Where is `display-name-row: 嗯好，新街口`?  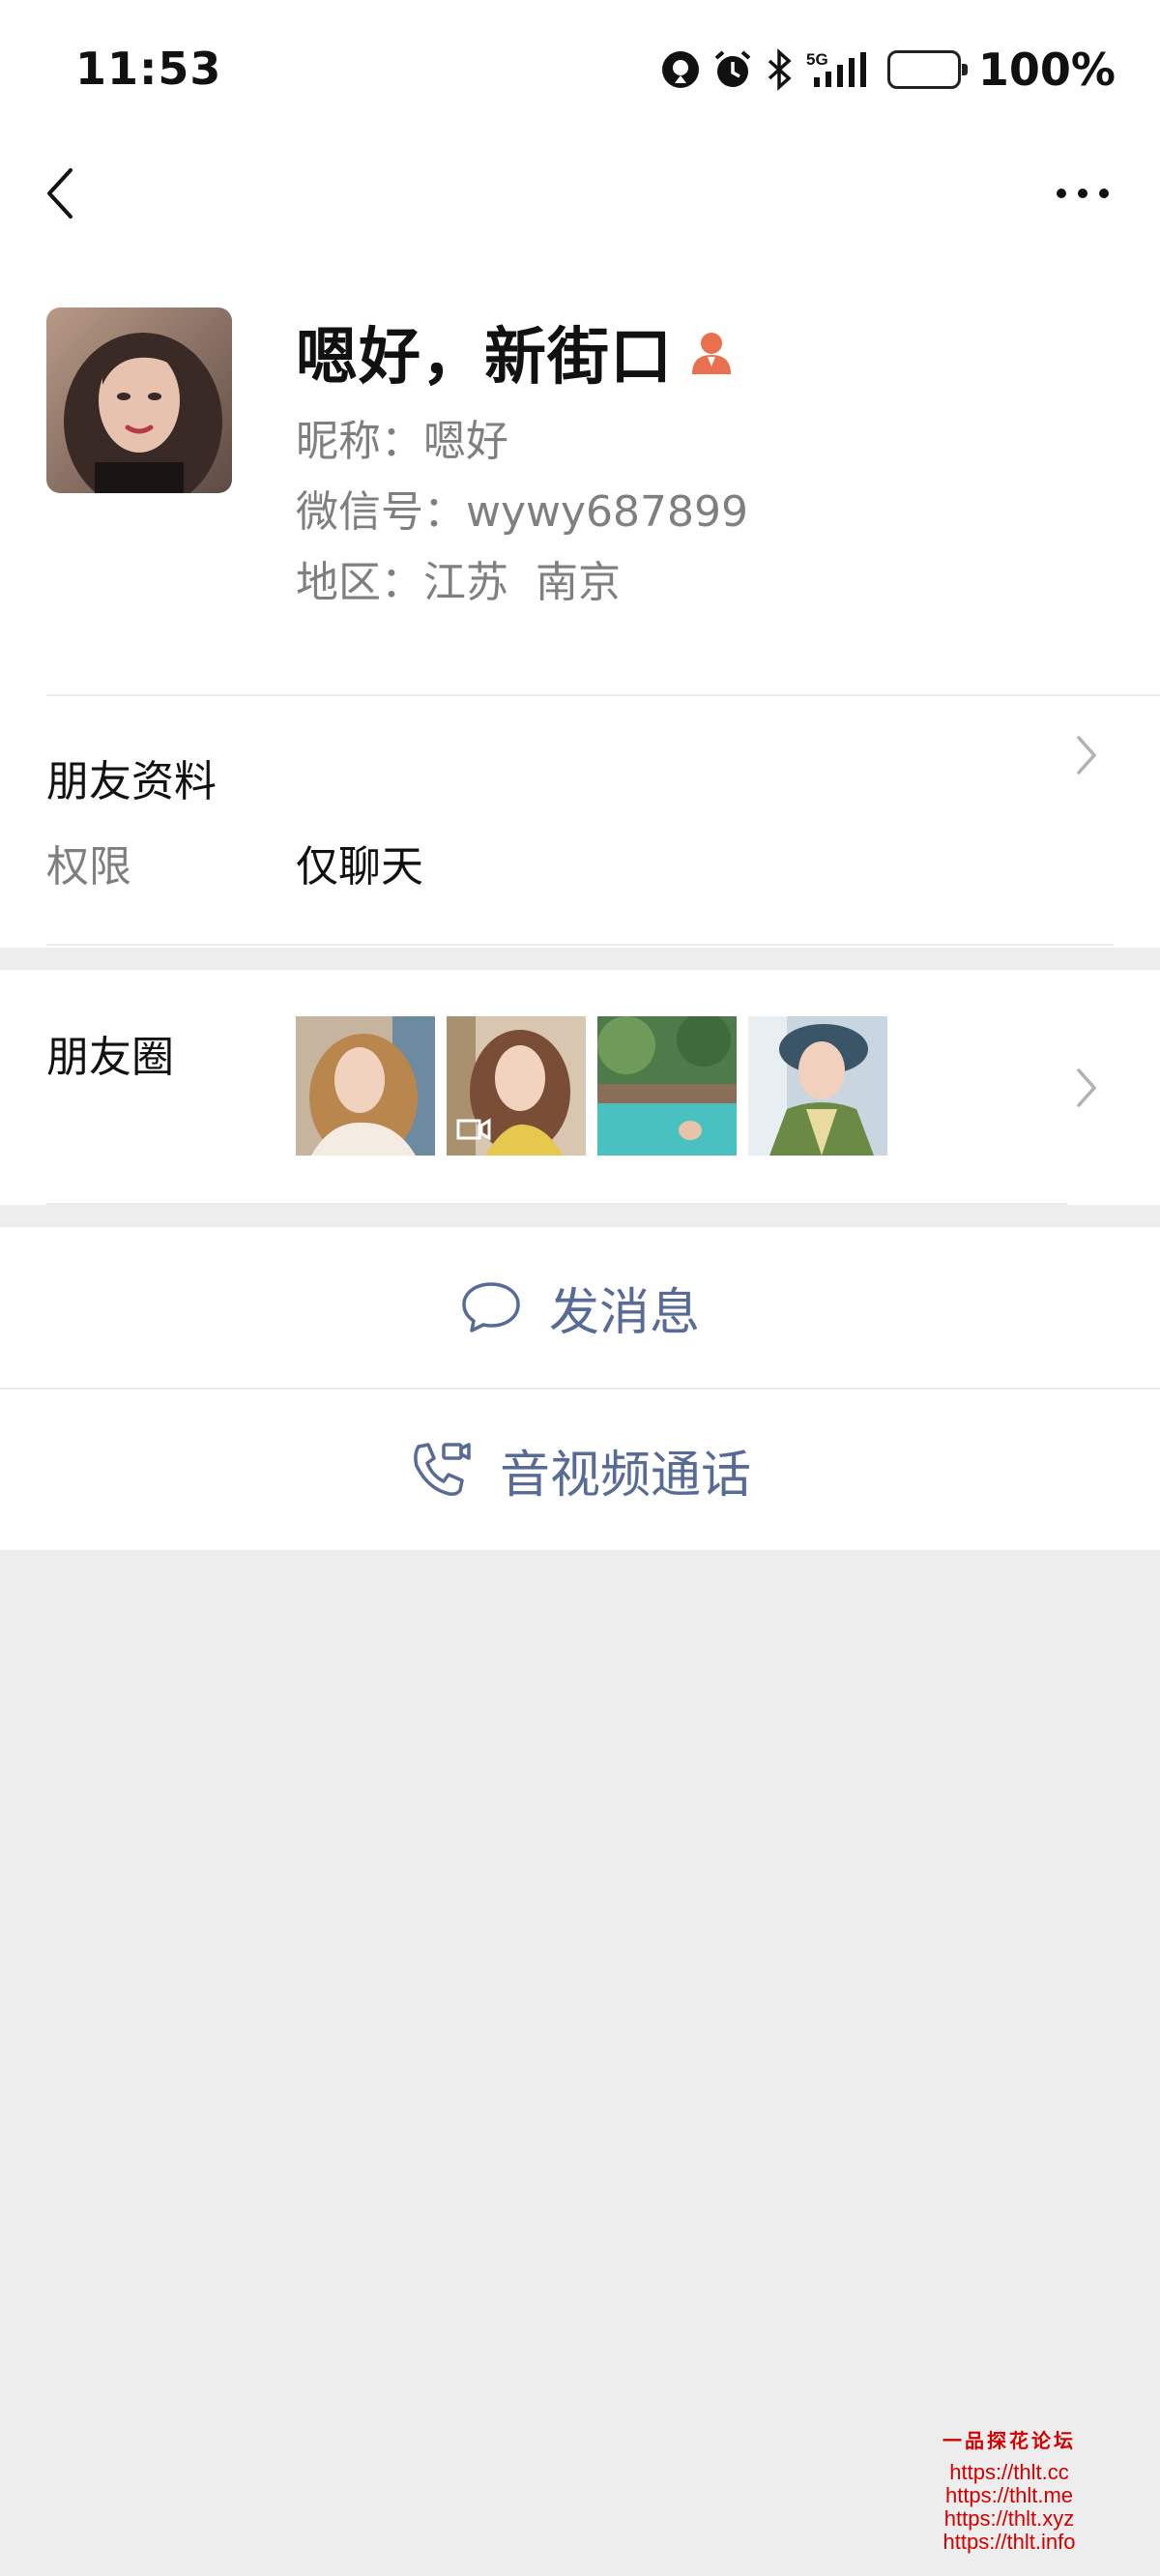
display-name-row: 嗯好，新街口 is located at coordinates (516, 351).